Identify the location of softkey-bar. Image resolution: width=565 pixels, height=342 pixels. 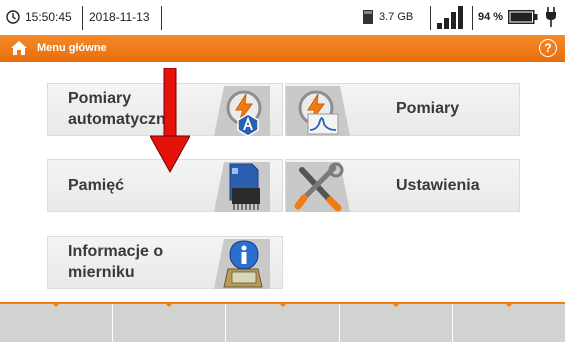
(282, 322).